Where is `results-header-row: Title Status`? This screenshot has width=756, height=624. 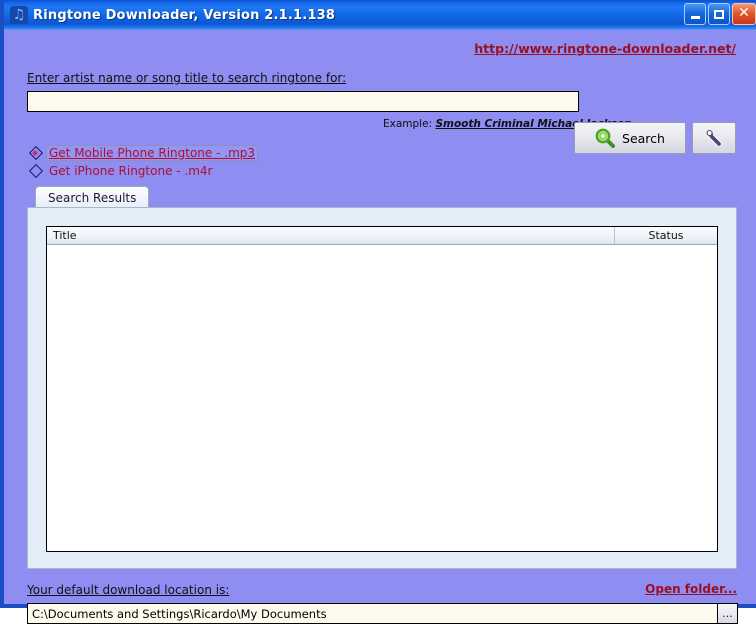
results-header-row: Title Status is located at coordinates (382, 236).